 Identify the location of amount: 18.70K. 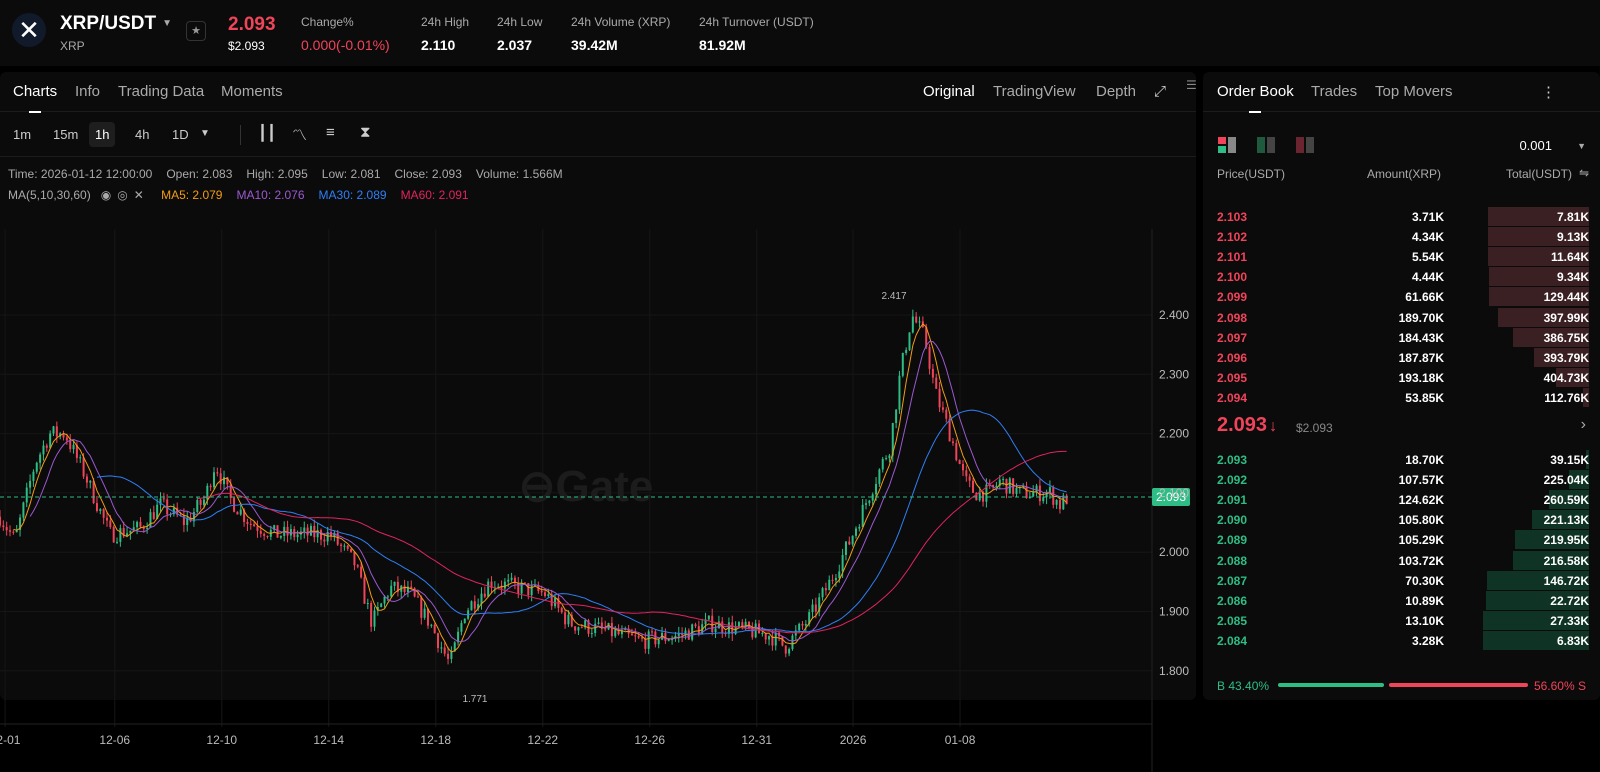
(1424, 460).